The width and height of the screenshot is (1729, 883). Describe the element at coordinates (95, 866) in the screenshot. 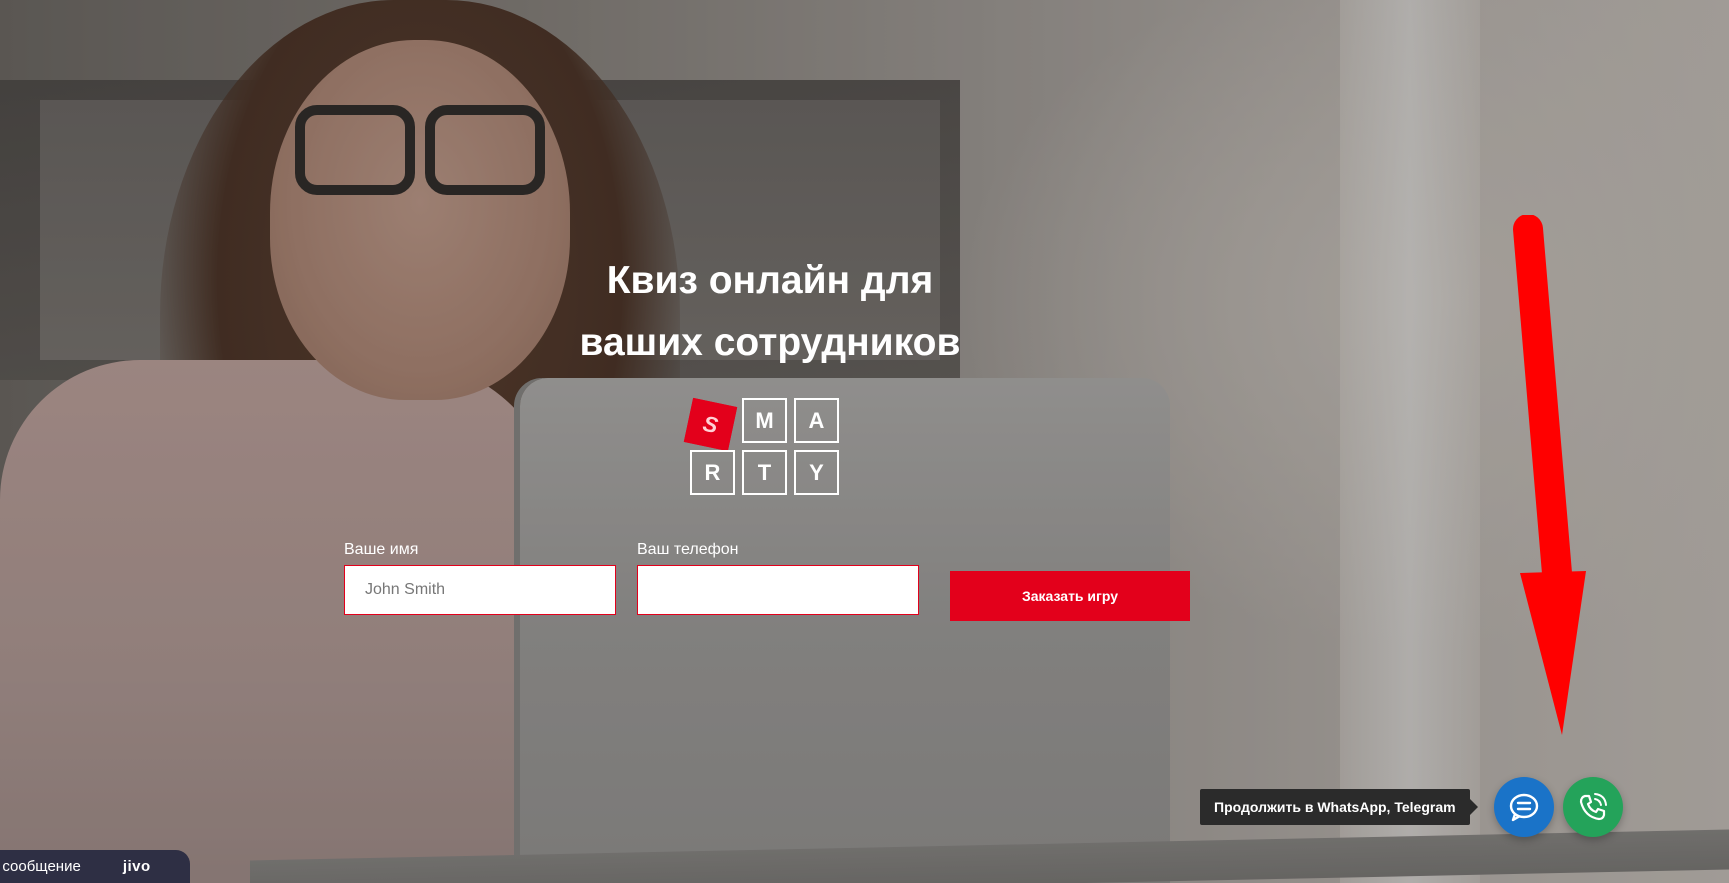

I see `jivo-chat-bar: ı сообщение jivo` at that location.